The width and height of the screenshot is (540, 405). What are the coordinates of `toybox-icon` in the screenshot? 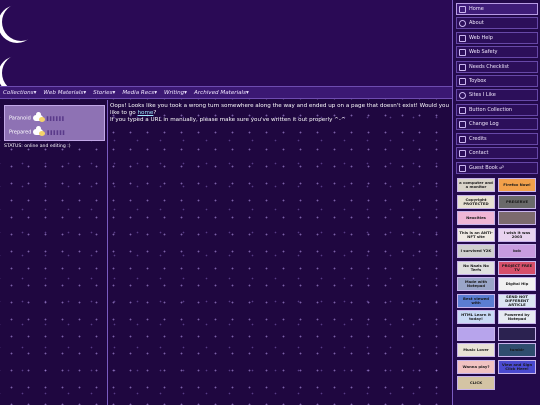 It's located at (462, 81).